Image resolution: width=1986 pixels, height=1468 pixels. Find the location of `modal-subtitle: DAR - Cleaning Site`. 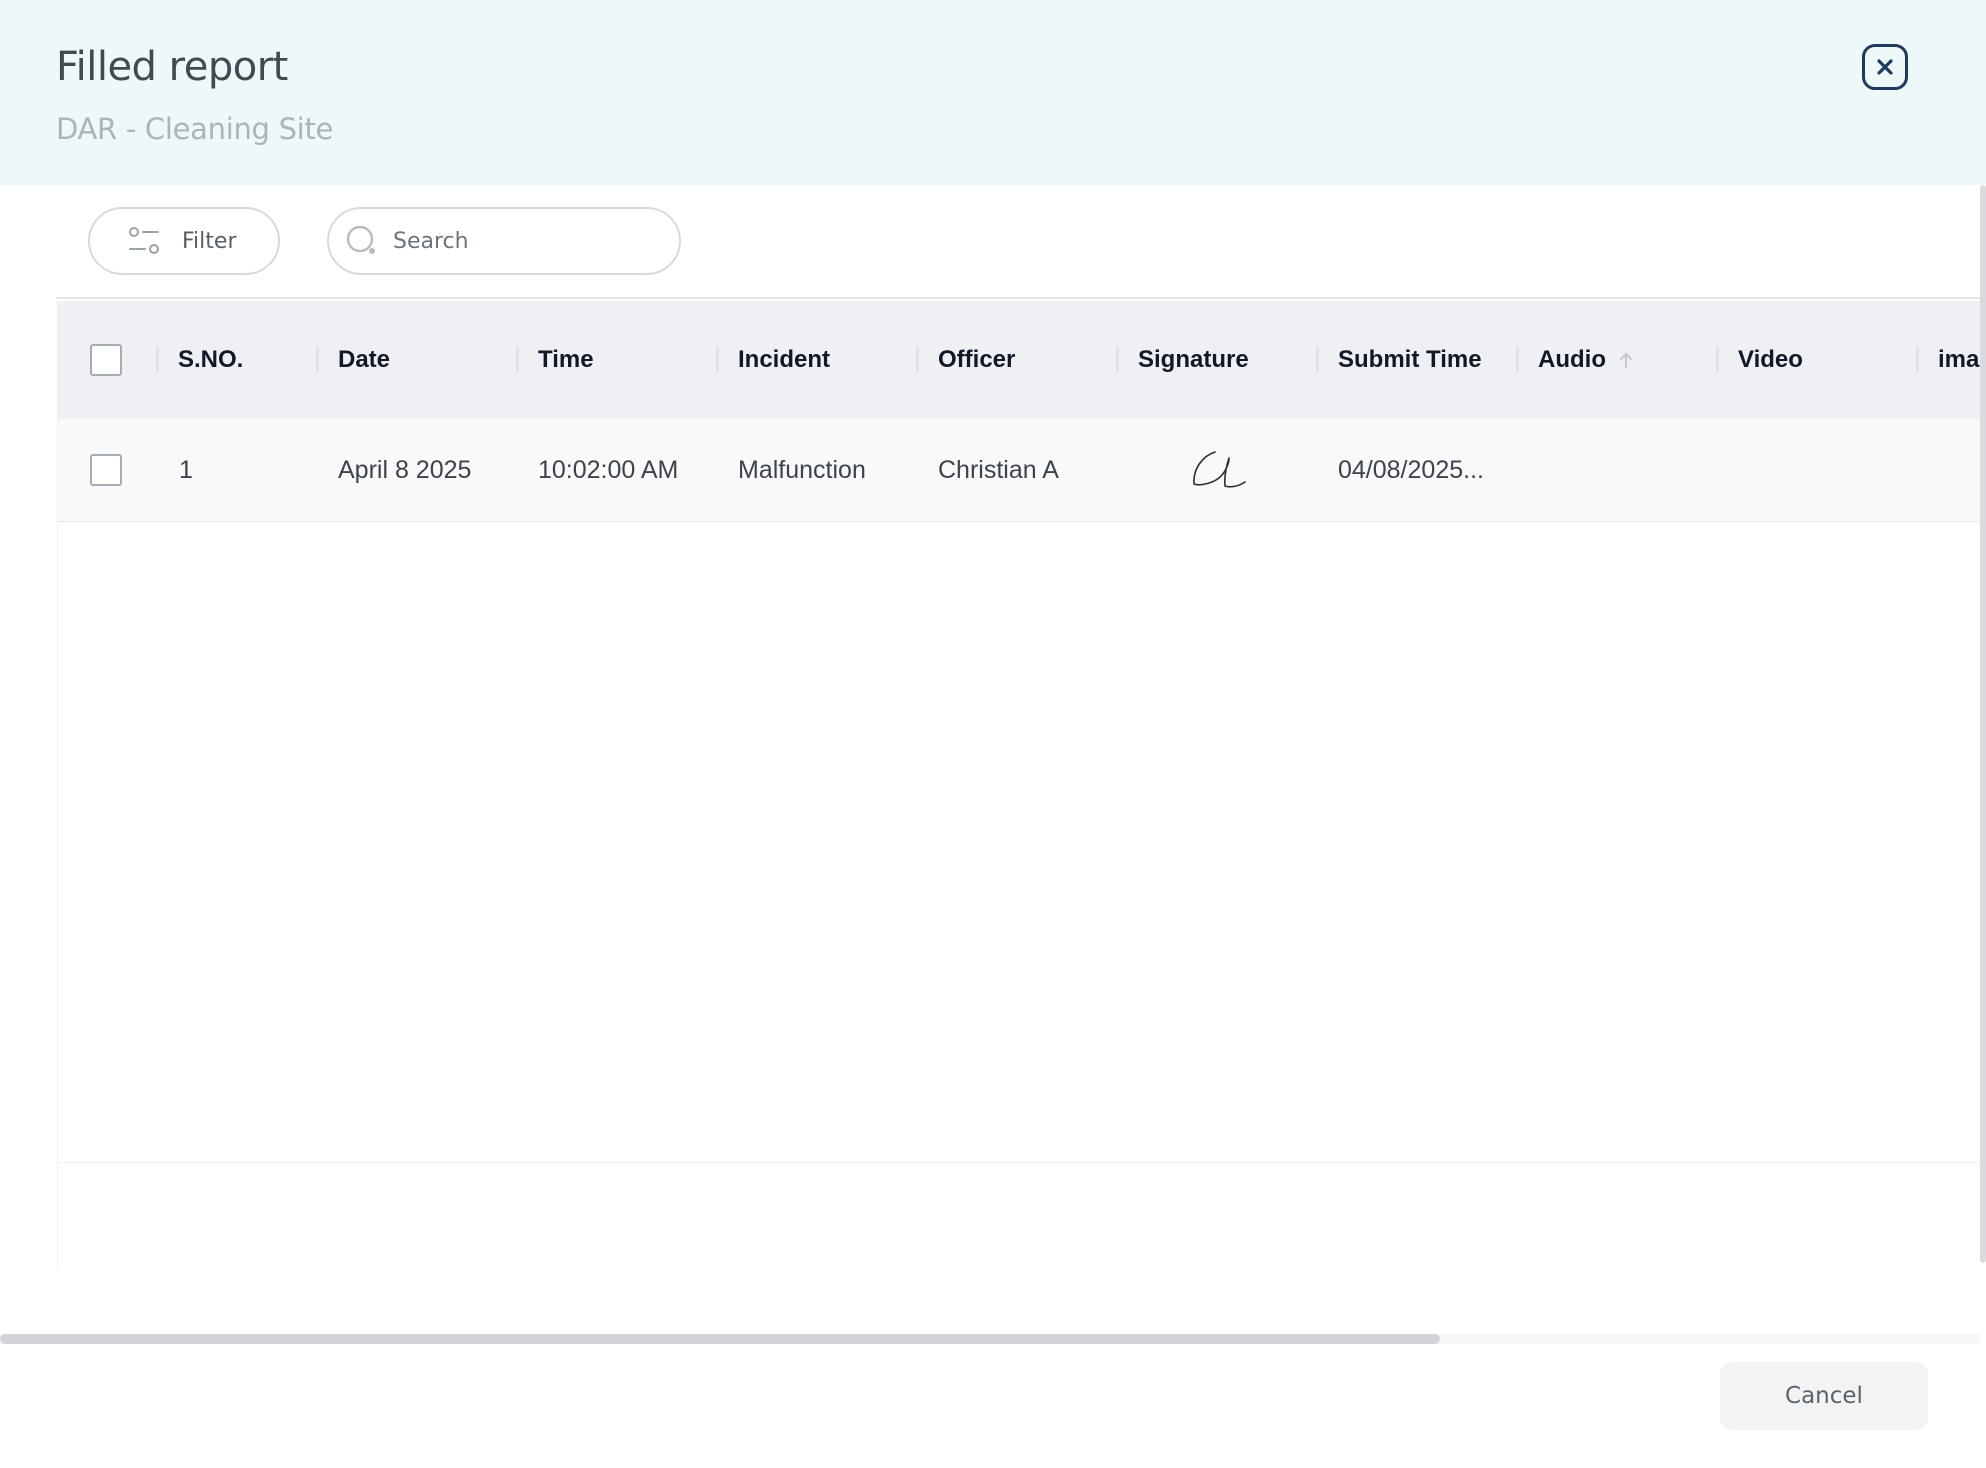

modal-subtitle: DAR - Cleaning Site is located at coordinates (195, 129).